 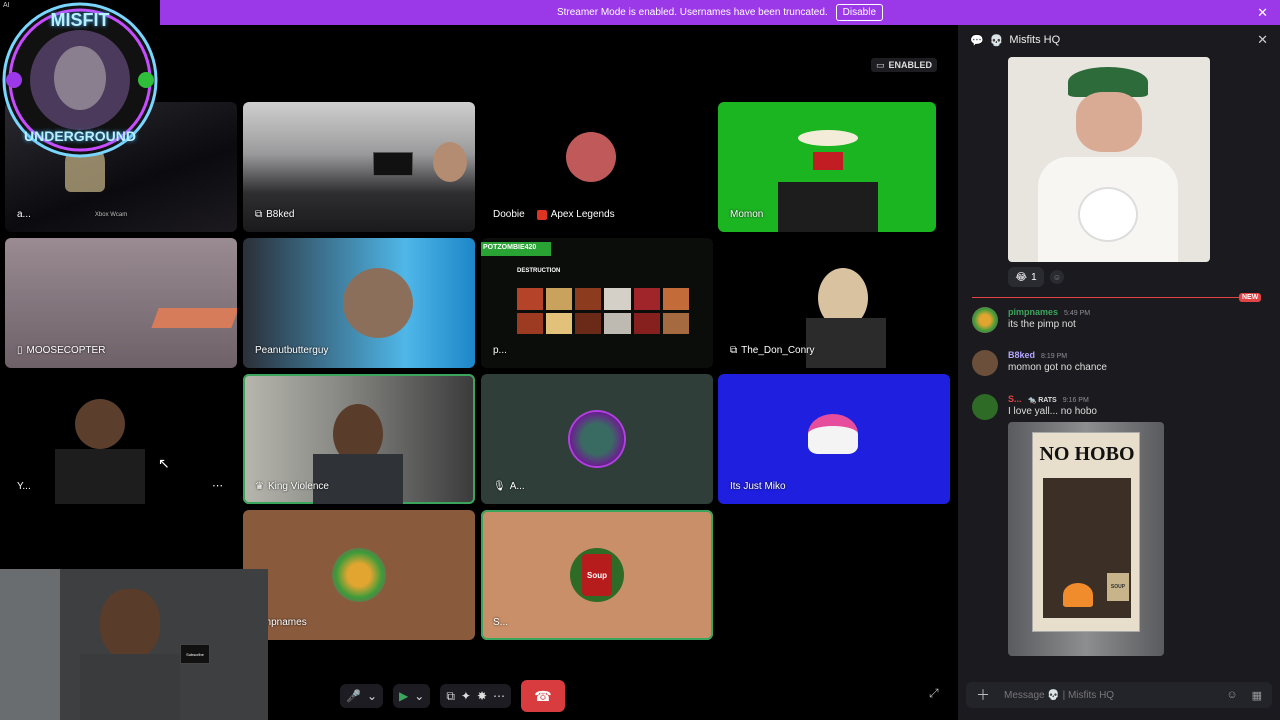 I want to click on add-attachment-icon: ＋, so click(x=983, y=695).